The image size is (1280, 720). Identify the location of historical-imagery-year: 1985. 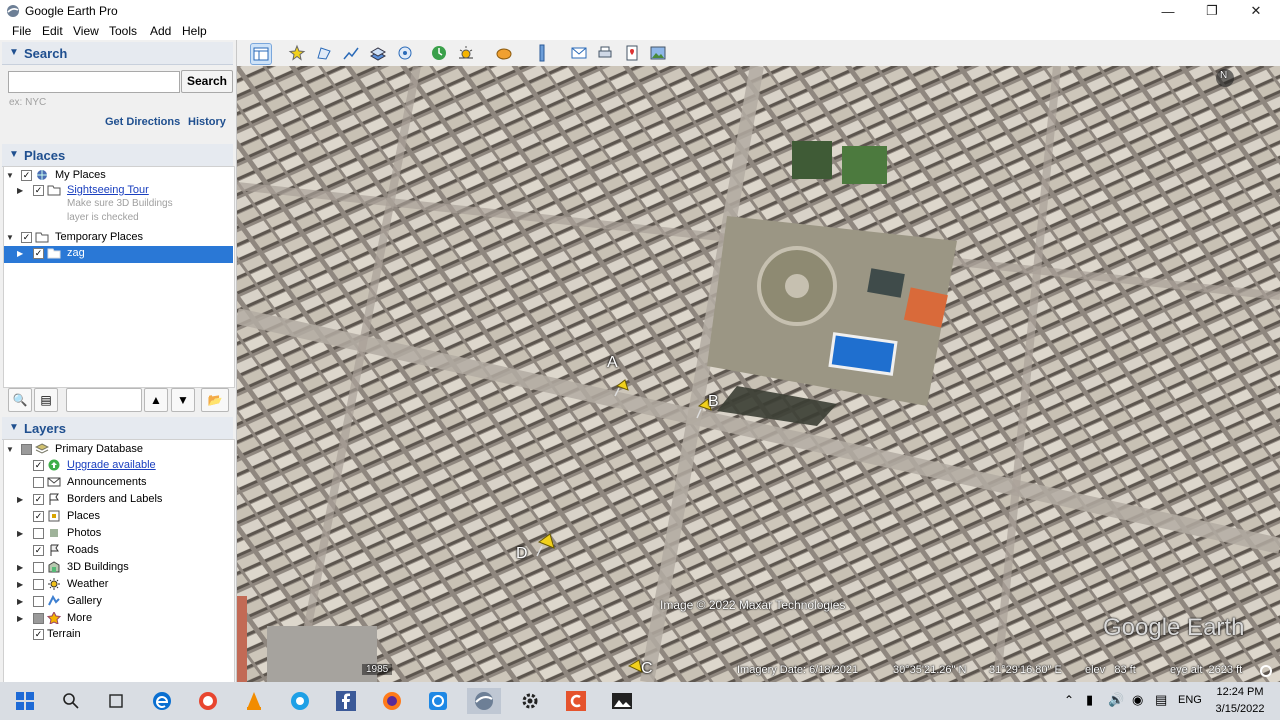
(377, 669).